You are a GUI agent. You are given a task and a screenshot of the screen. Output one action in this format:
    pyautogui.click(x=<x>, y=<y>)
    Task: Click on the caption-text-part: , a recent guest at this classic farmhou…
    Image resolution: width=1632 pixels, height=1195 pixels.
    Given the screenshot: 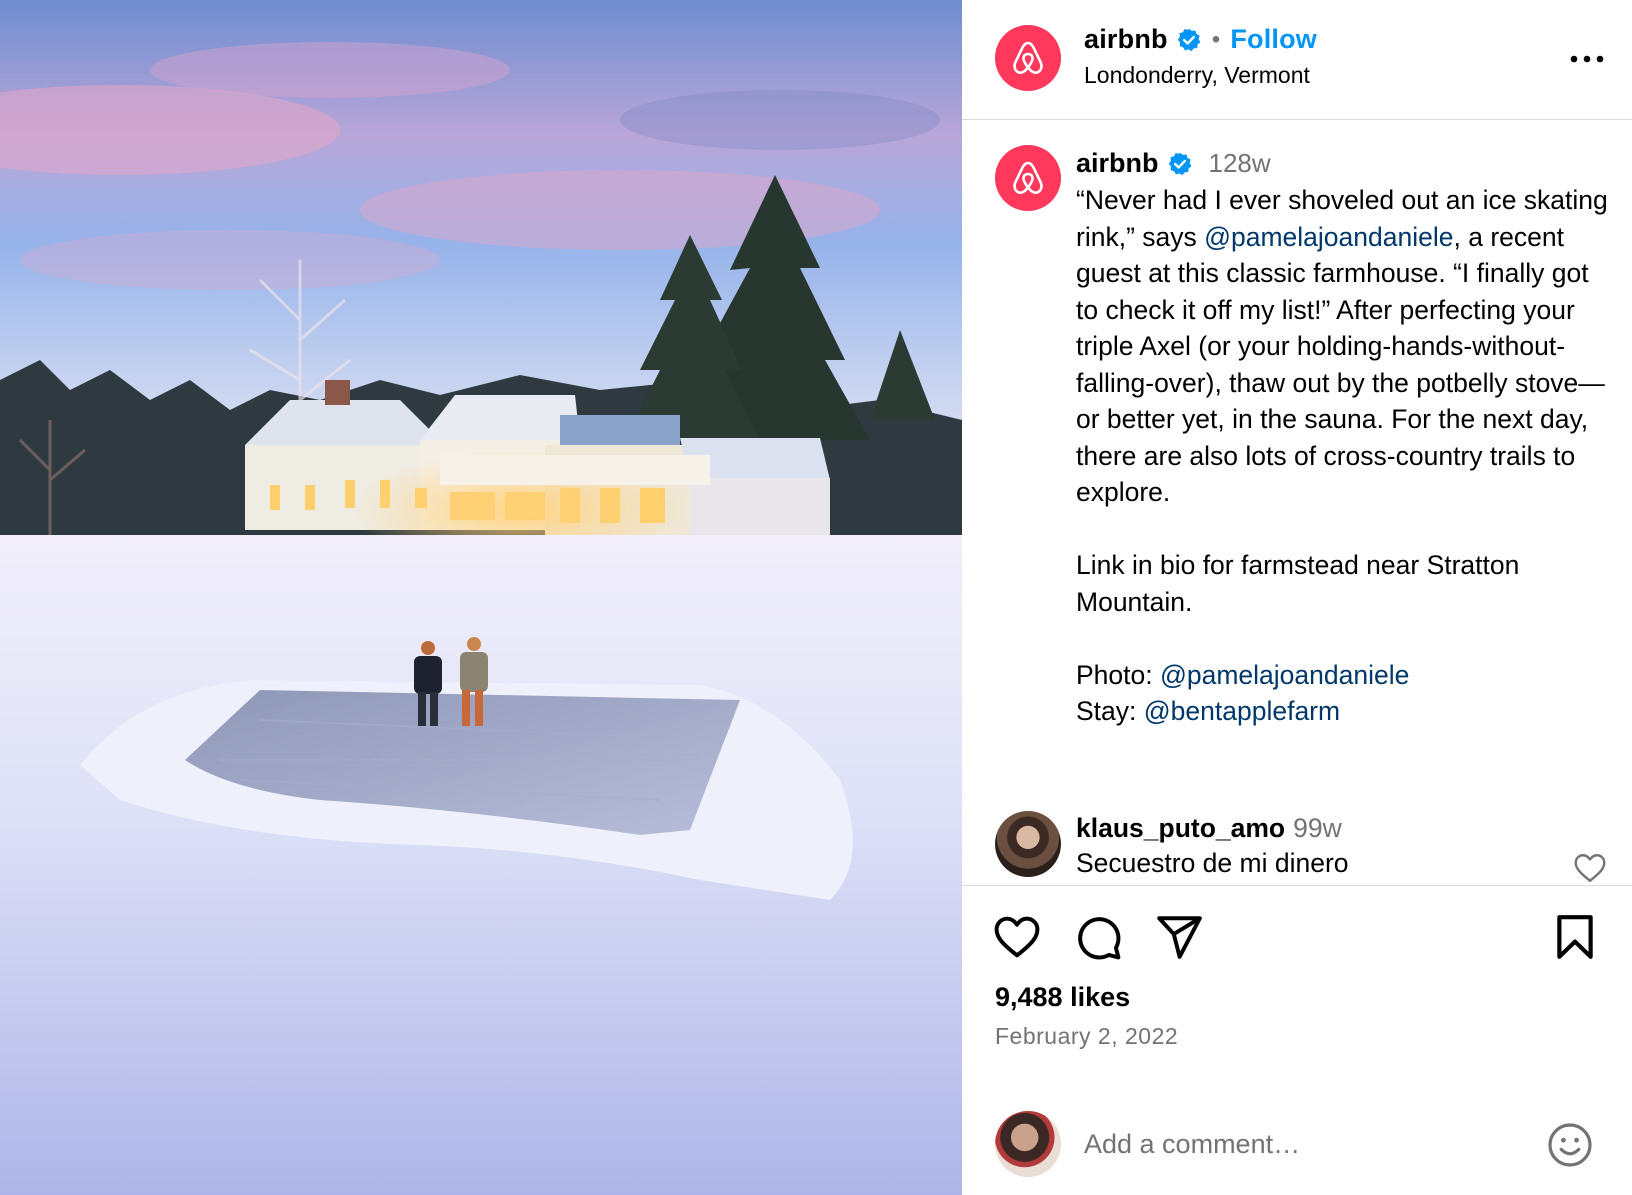 What is the action you would take?
    pyautogui.click(x=1340, y=455)
    